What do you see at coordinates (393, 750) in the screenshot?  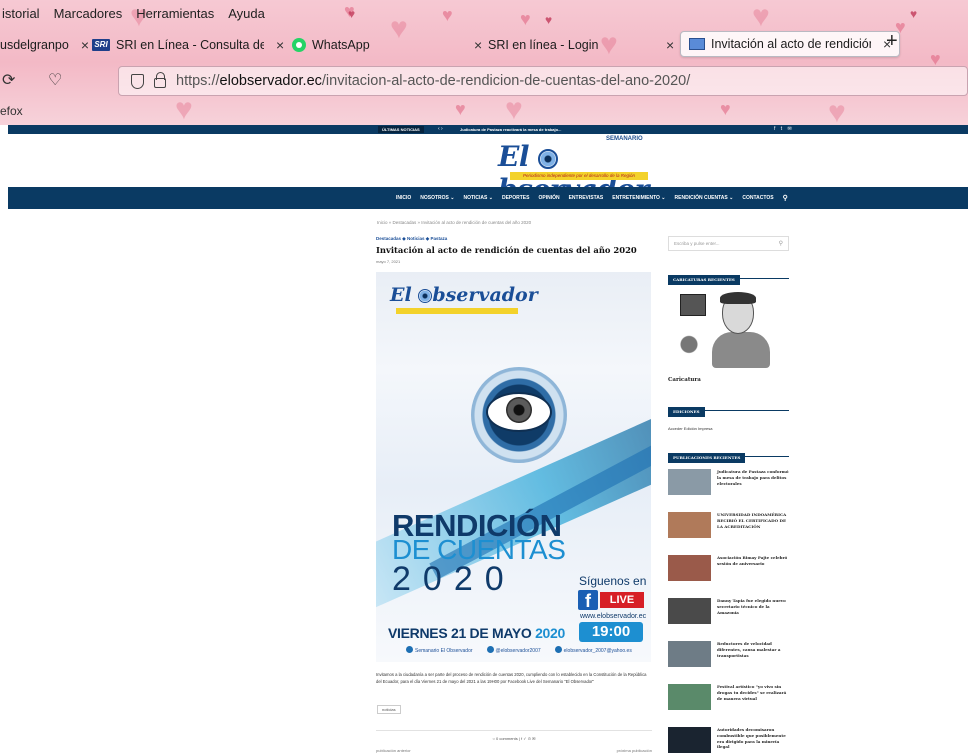 I see `previous-post-link: publicación anterior` at bounding box center [393, 750].